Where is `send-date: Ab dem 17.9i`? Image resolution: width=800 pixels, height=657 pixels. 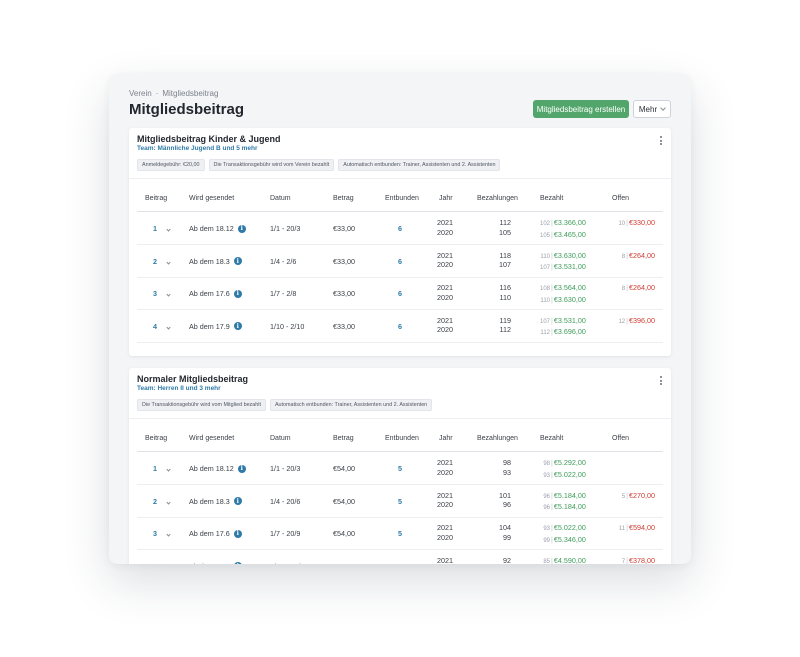
send-date: Ab dem 17.9i is located at coordinates (215, 326).